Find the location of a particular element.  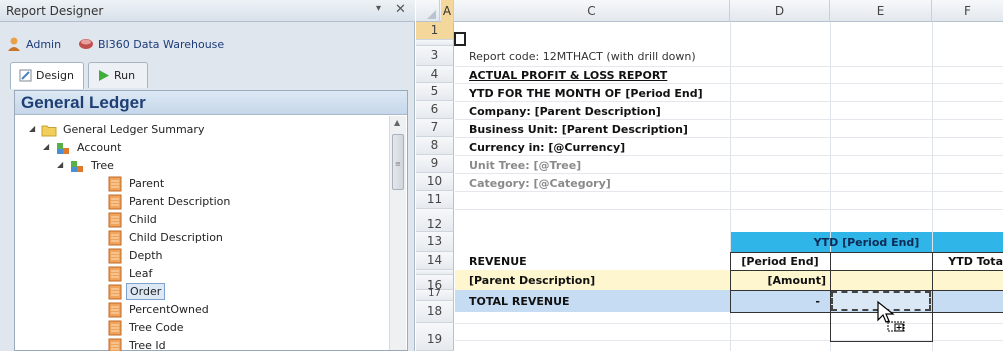

column-header-e: E is located at coordinates (881, 11).